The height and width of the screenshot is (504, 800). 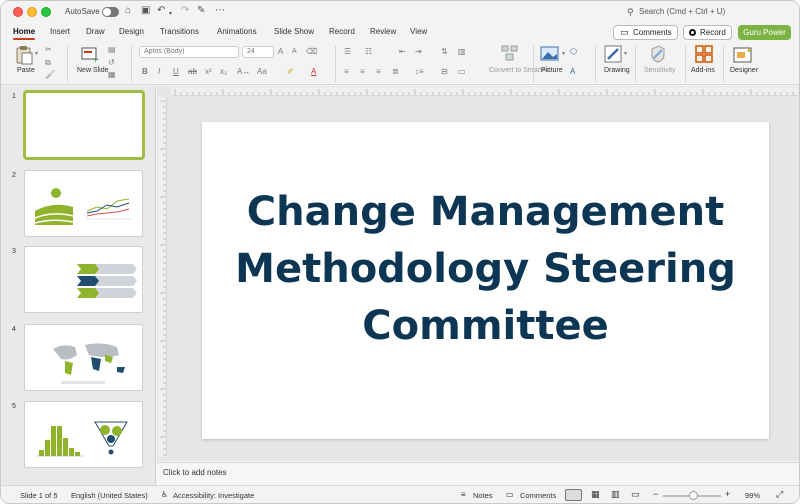 What do you see at coordinates (39, 495) in the screenshot?
I see `slide-counter: Slide 1 of 5` at bounding box center [39, 495].